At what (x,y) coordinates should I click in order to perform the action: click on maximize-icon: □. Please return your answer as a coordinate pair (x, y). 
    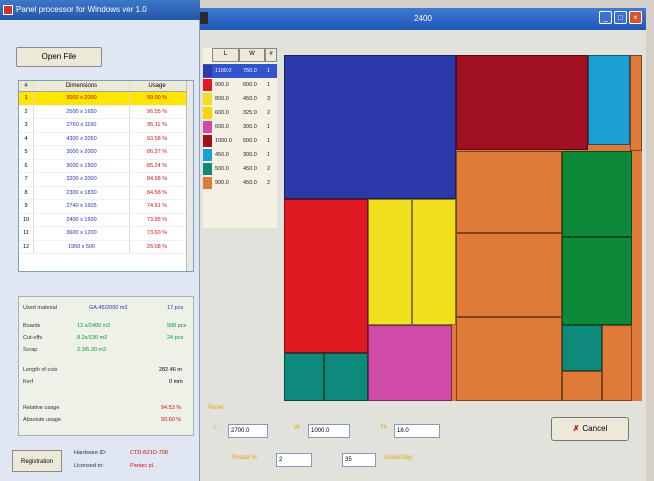
    Looking at the image, I should click on (620, 17).